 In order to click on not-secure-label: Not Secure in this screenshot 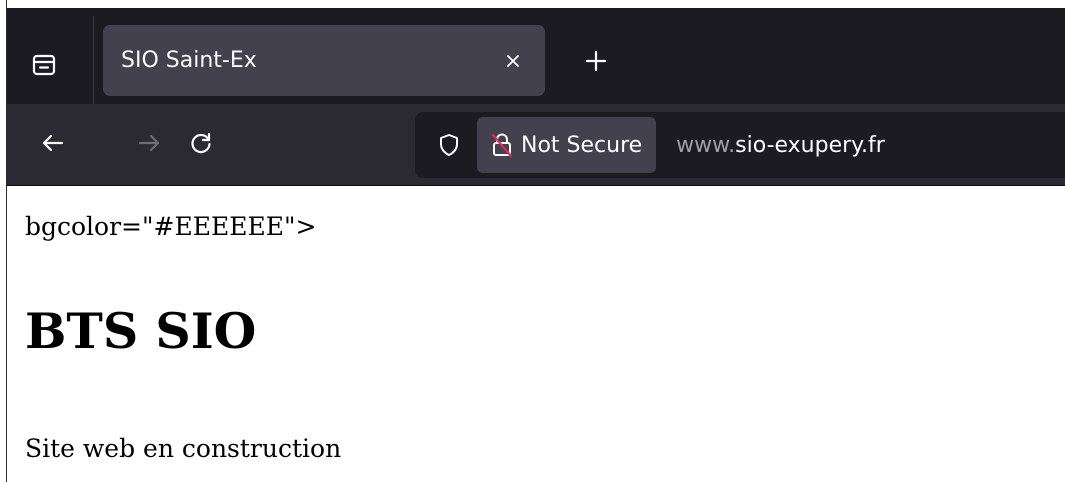, I will do `click(582, 145)`.